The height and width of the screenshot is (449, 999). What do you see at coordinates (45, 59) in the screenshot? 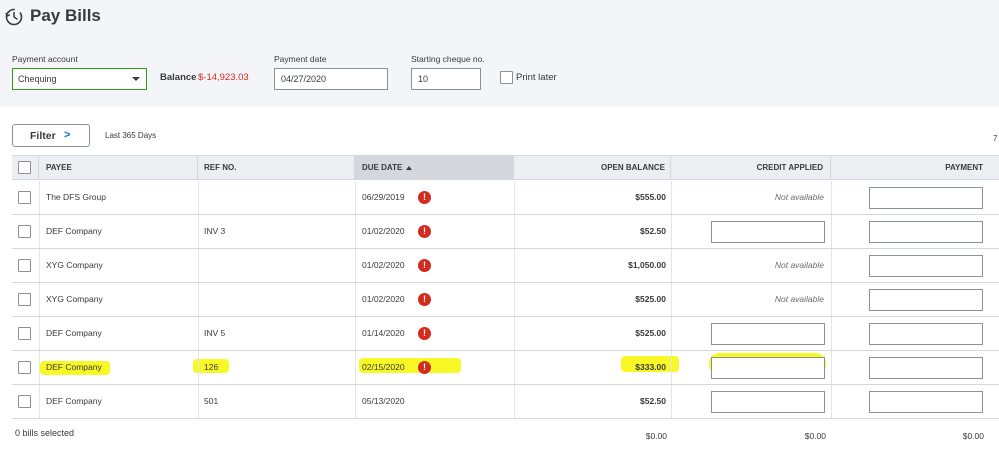
I see `payment-account-label: Payment account` at bounding box center [45, 59].